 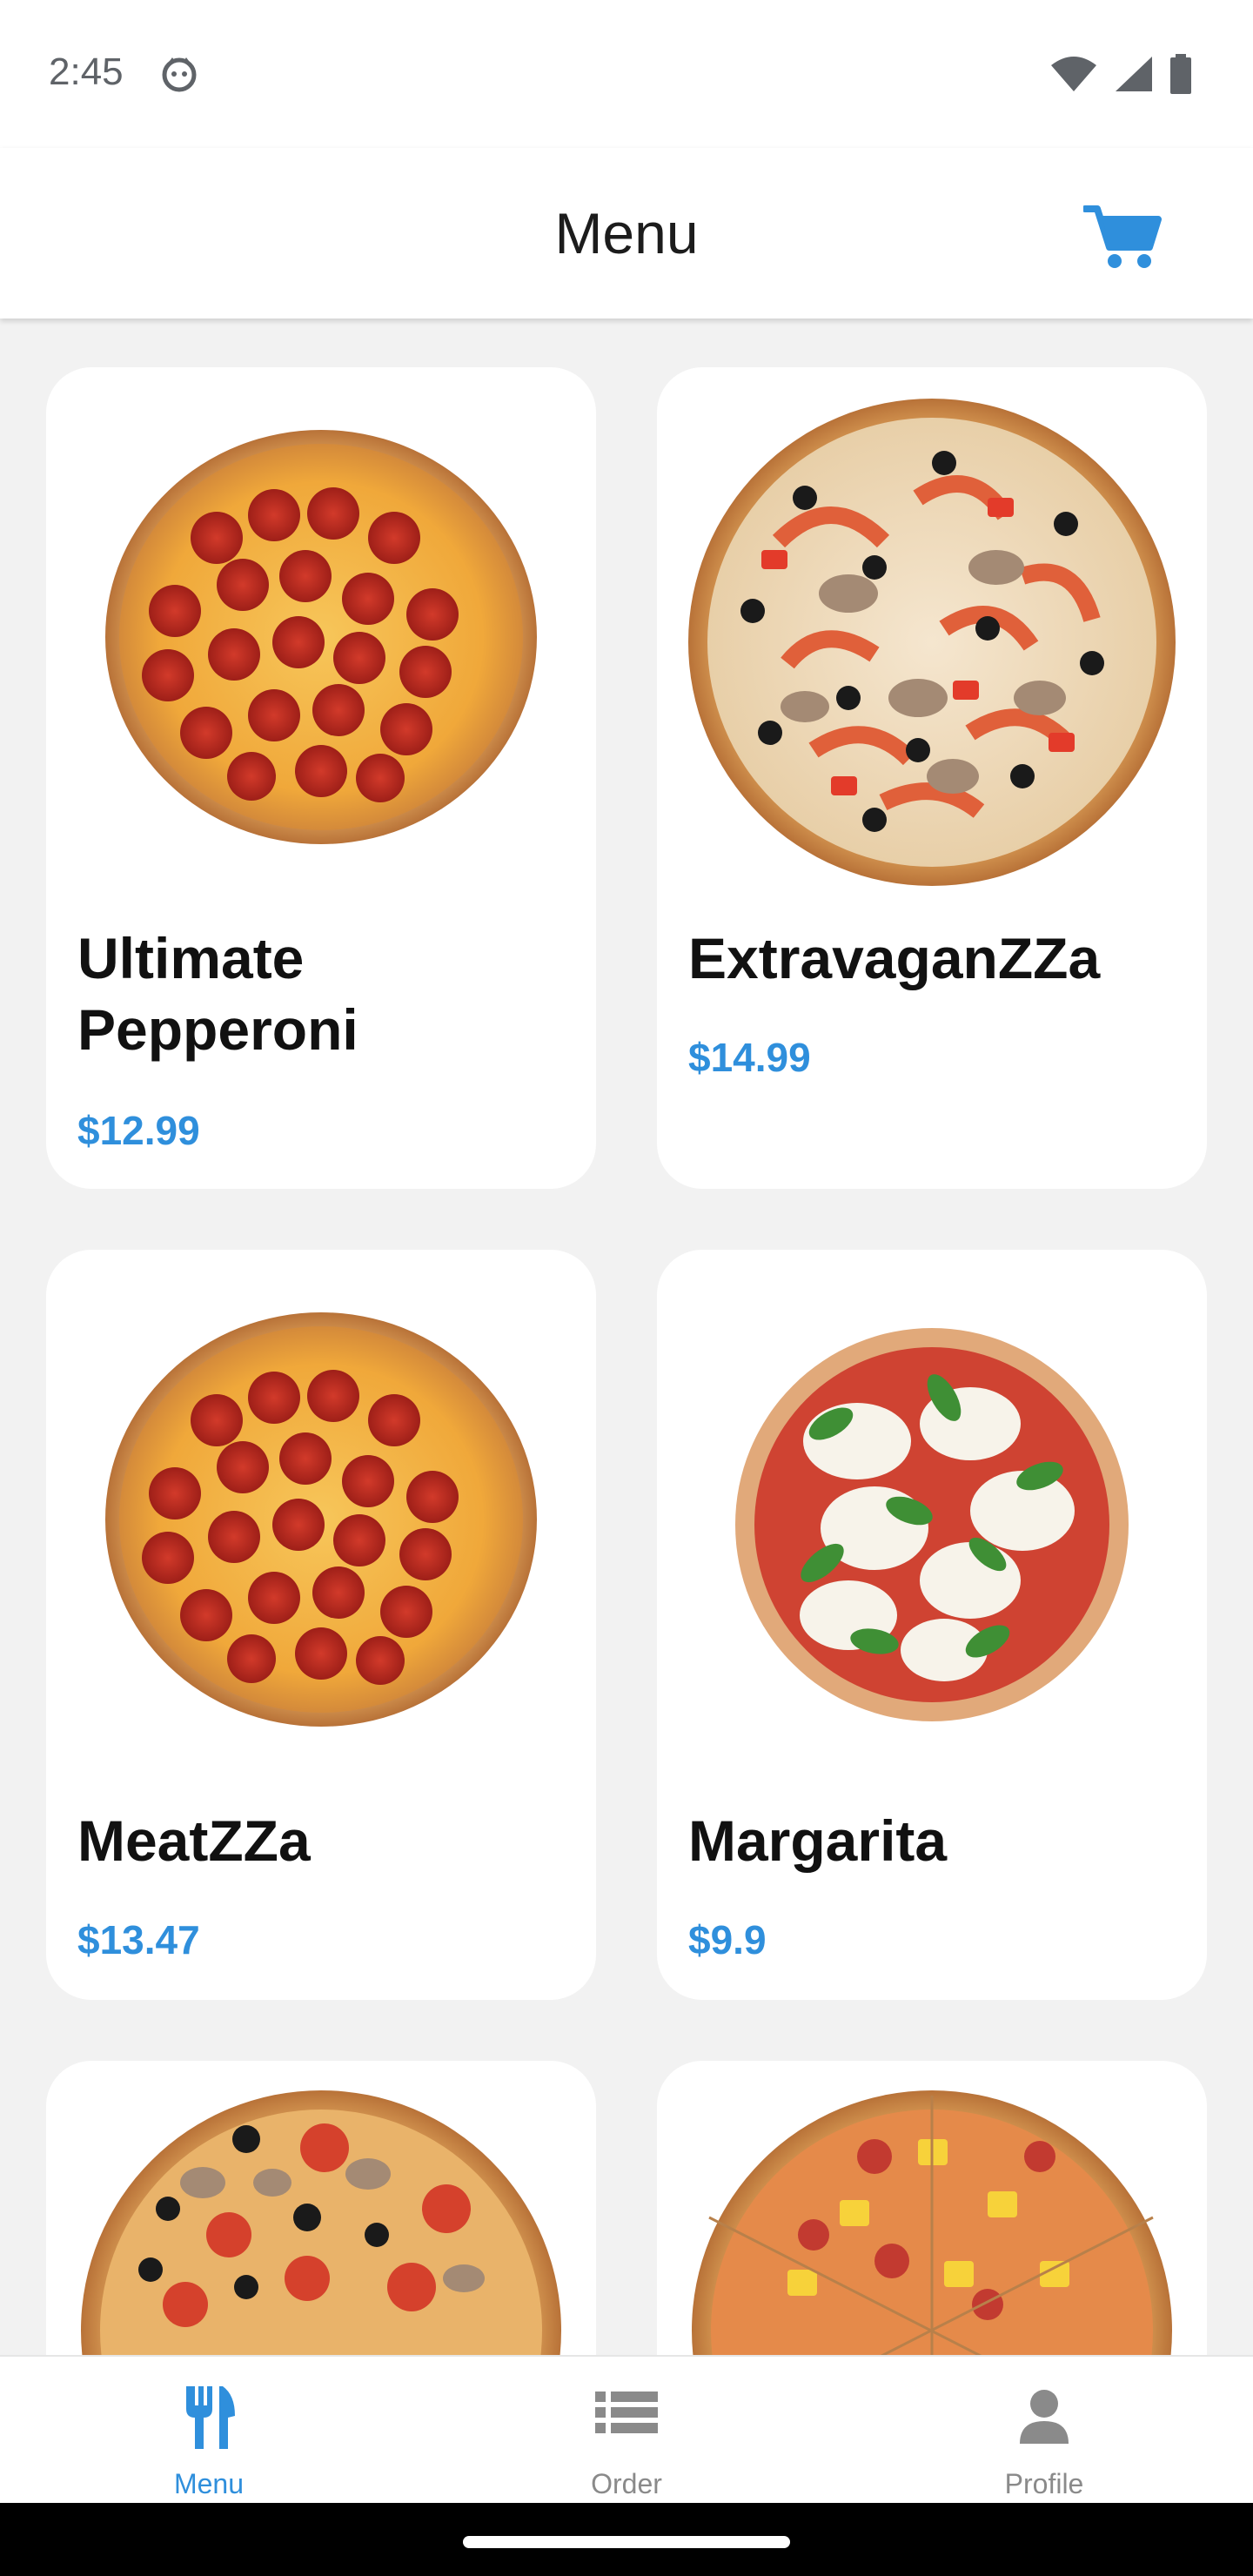 I want to click on nav-label: Profile, so click(x=1044, y=2483).